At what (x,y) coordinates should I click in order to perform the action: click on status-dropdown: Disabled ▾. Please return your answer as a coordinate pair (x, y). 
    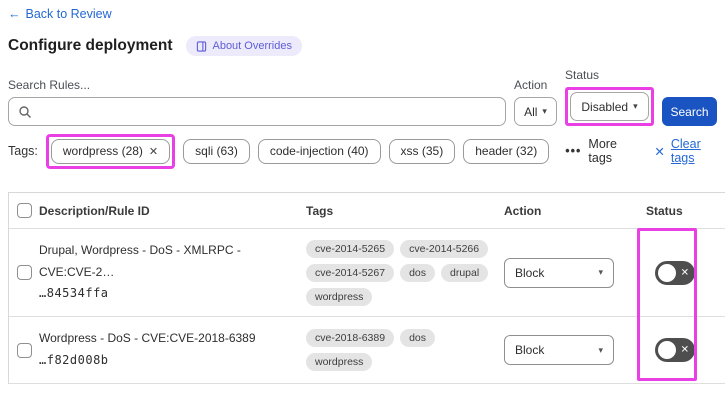
    Looking at the image, I should click on (609, 106).